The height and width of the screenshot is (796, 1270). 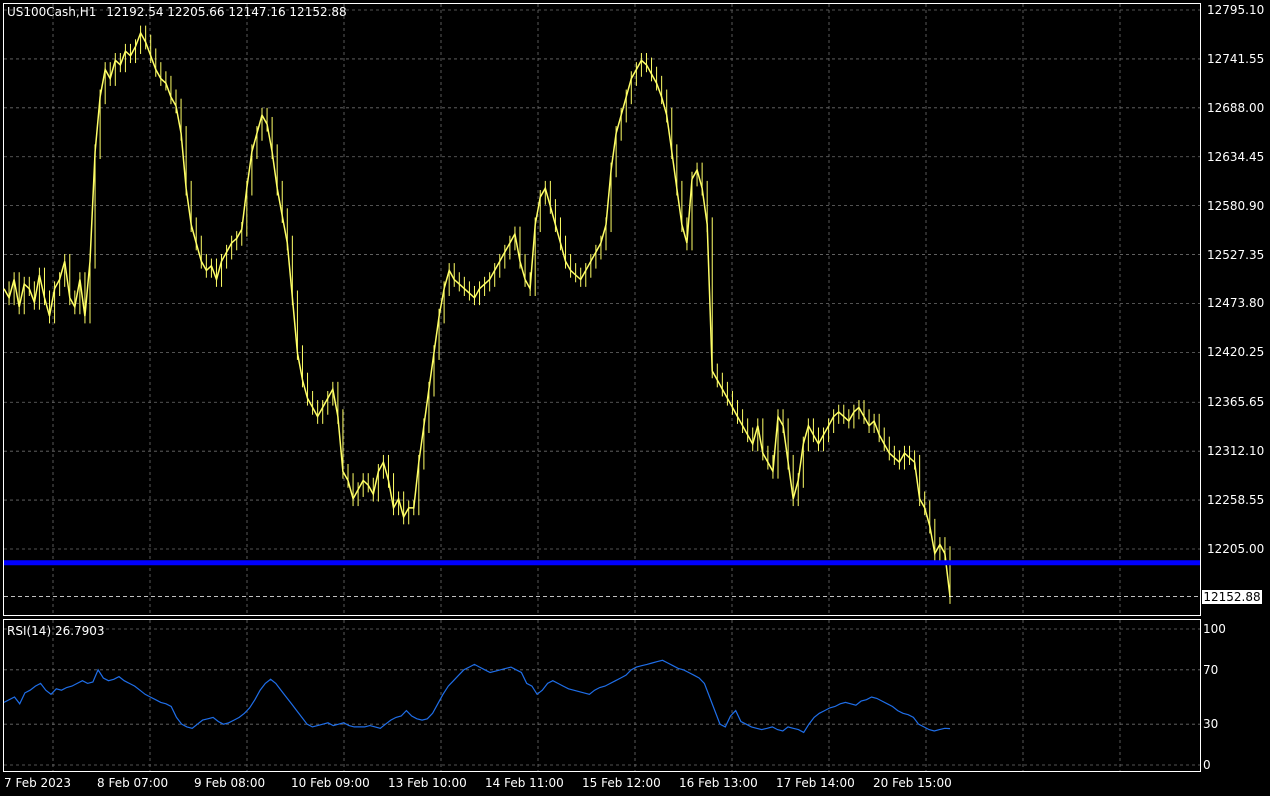 I want to click on ohlc-values: 12192.54 12205.66 12147.16 12152.88, so click(x=226, y=12).